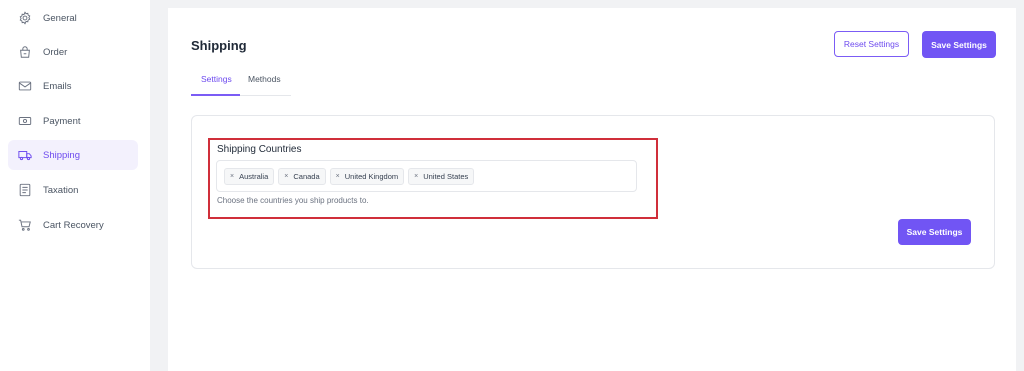 The width and height of the screenshot is (1024, 371). What do you see at coordinates (306, 176) in the screenshot?
I see `tag-label: Canada` at bounding box center [306, 176].